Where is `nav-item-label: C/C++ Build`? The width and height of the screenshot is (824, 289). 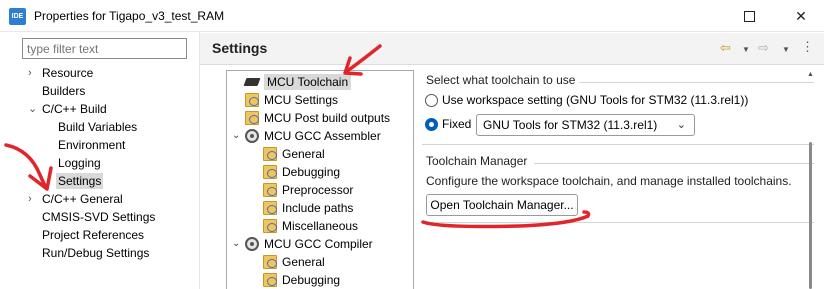 nav-item-label: C/C++ Build is located at coordinates (74, 109).